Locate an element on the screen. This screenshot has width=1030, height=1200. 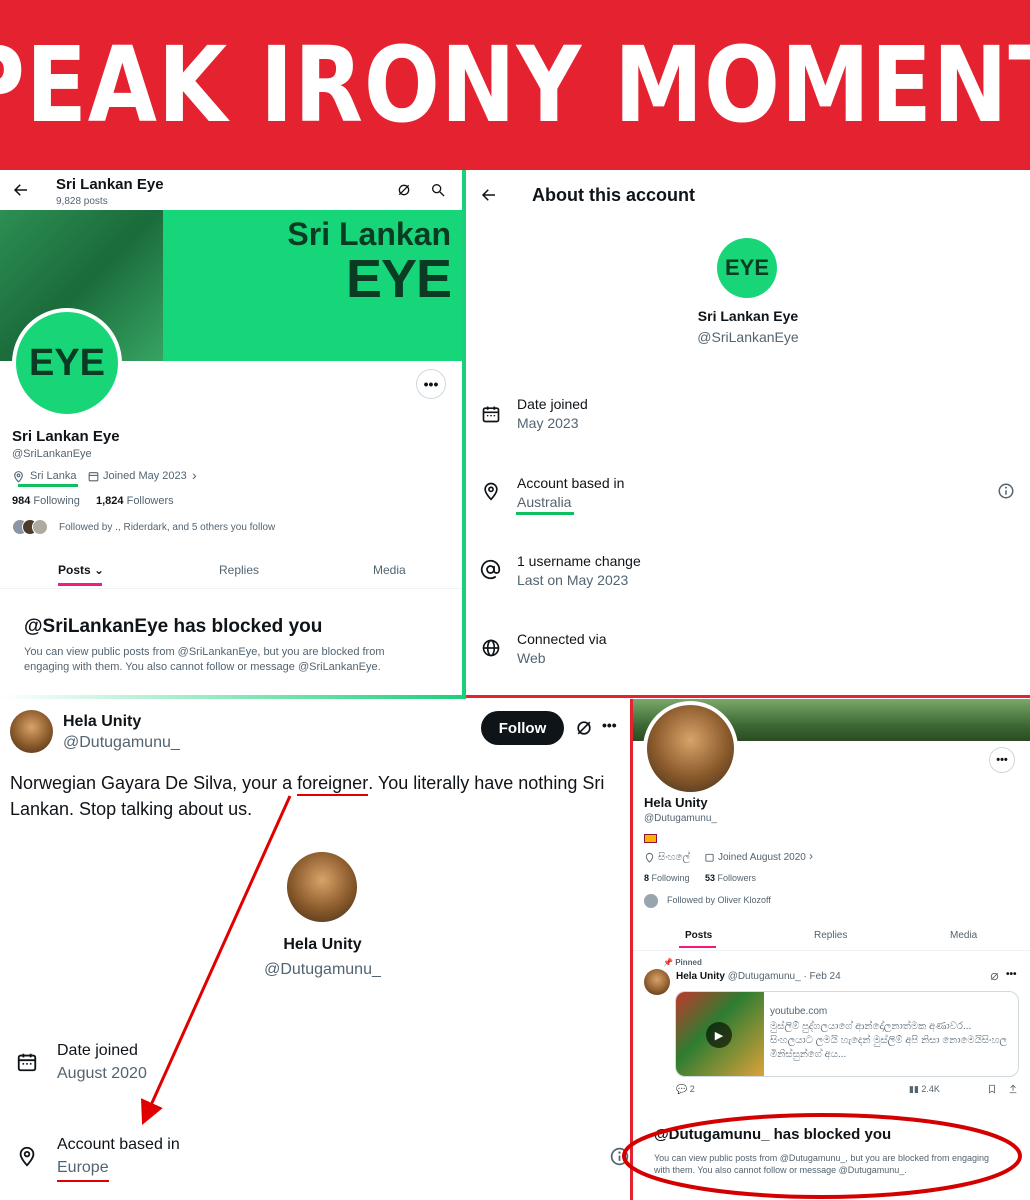
share-icon is located at coordinates (1013, 1089).